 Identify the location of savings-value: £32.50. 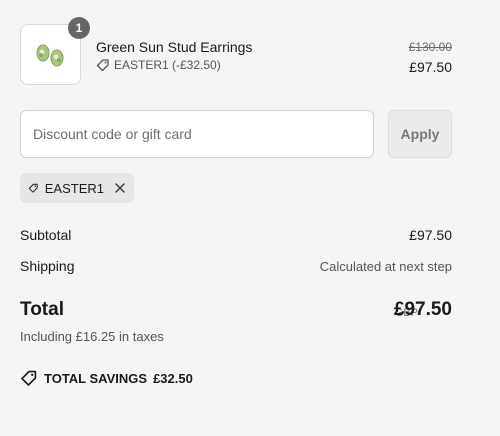
(173, 378).